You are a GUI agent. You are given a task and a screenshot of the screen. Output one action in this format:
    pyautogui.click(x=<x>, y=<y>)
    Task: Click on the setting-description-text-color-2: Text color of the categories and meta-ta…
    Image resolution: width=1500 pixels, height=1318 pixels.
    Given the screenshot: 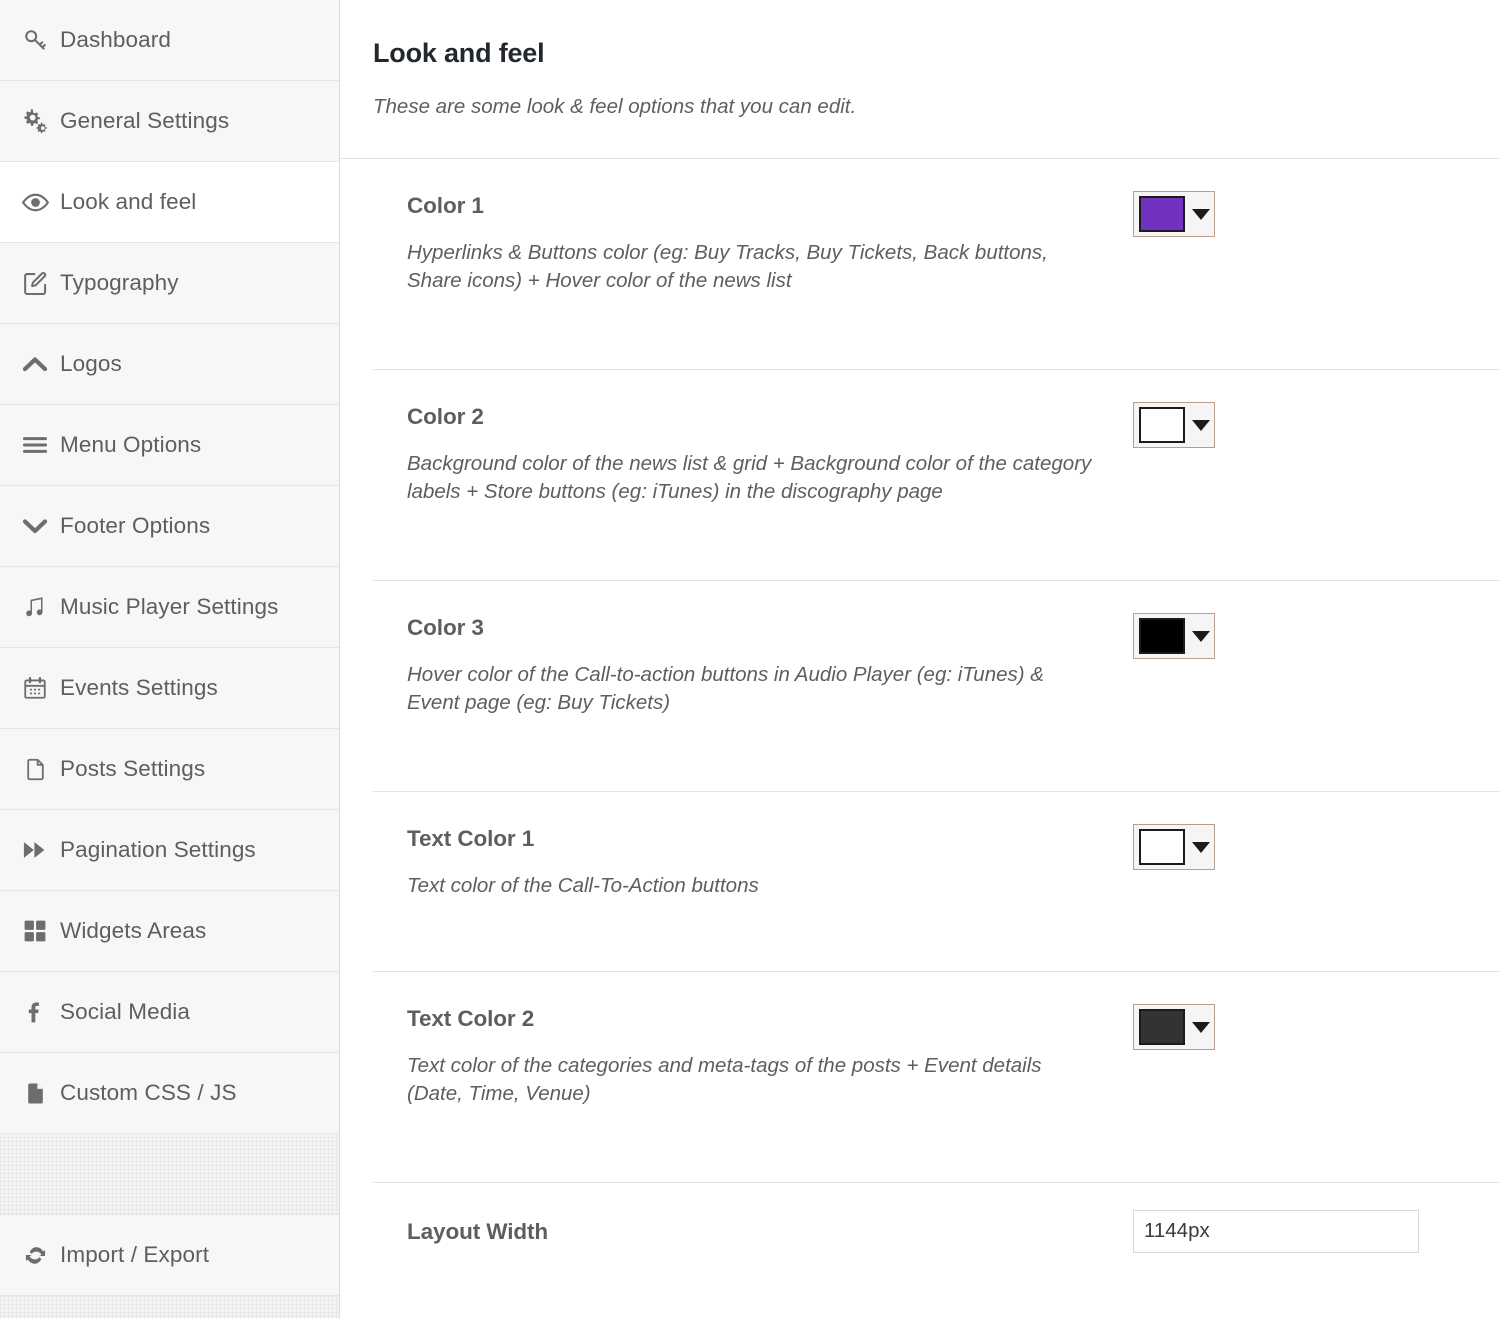 What is the action you would take?
    pyautogui.click(x=724, y=1080)
    